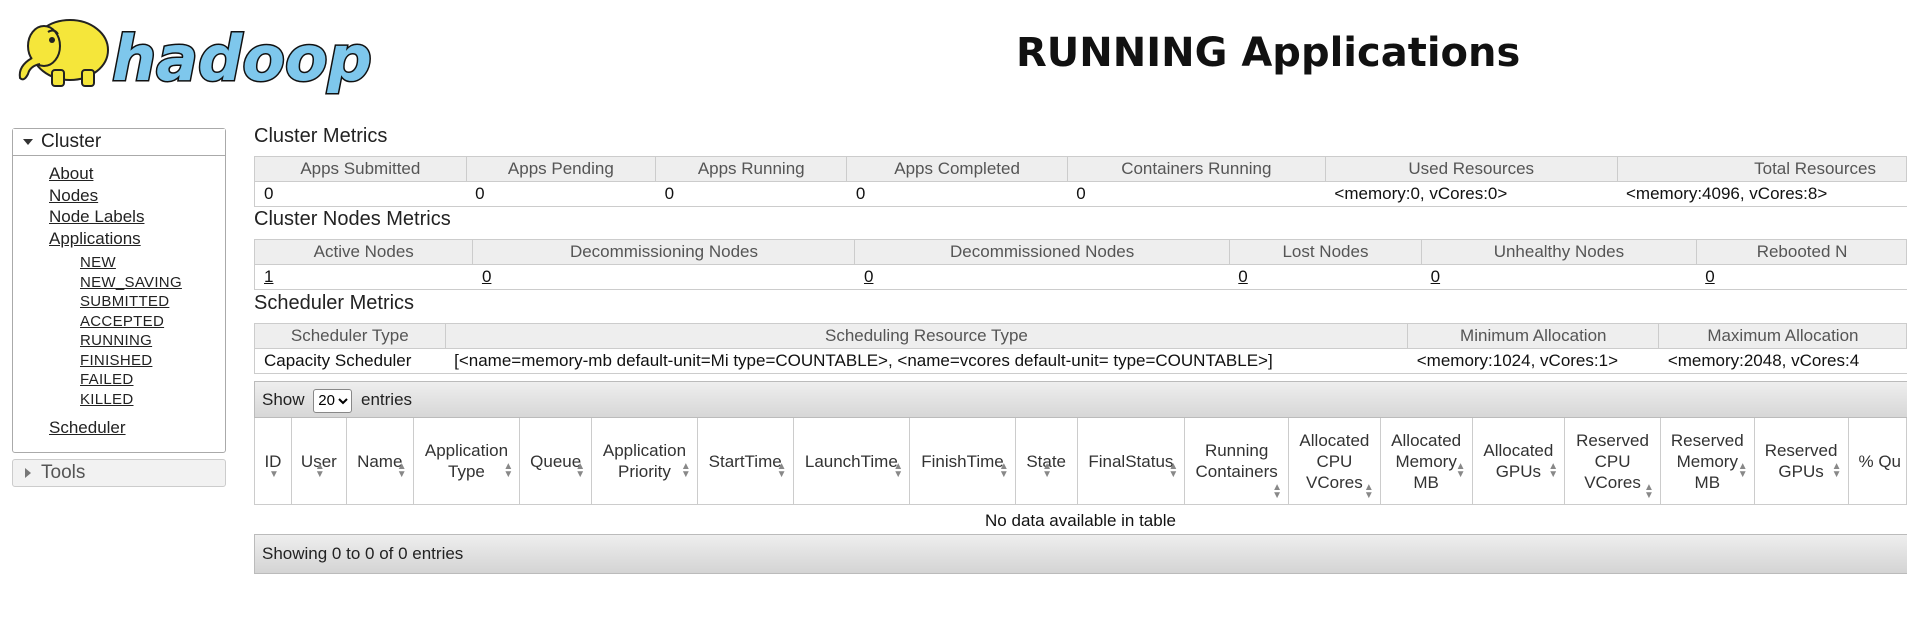 The width and height of the screenshot is (1907, 628). I want to click on column-header-starttime: StartTime ▲ ▼, so click(745, 461).